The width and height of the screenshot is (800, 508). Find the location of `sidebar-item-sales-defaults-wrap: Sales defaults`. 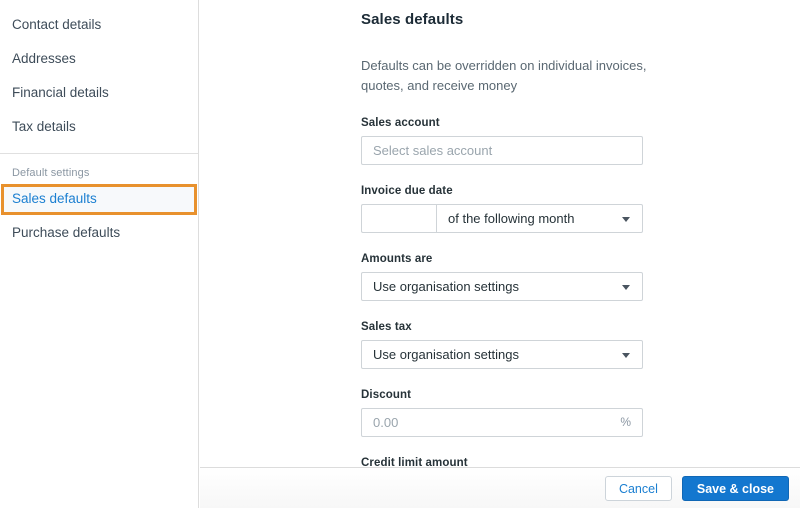

sidebar-item-sales-defaults-wrap: Sales defaults is located at coordinates (99, 199).